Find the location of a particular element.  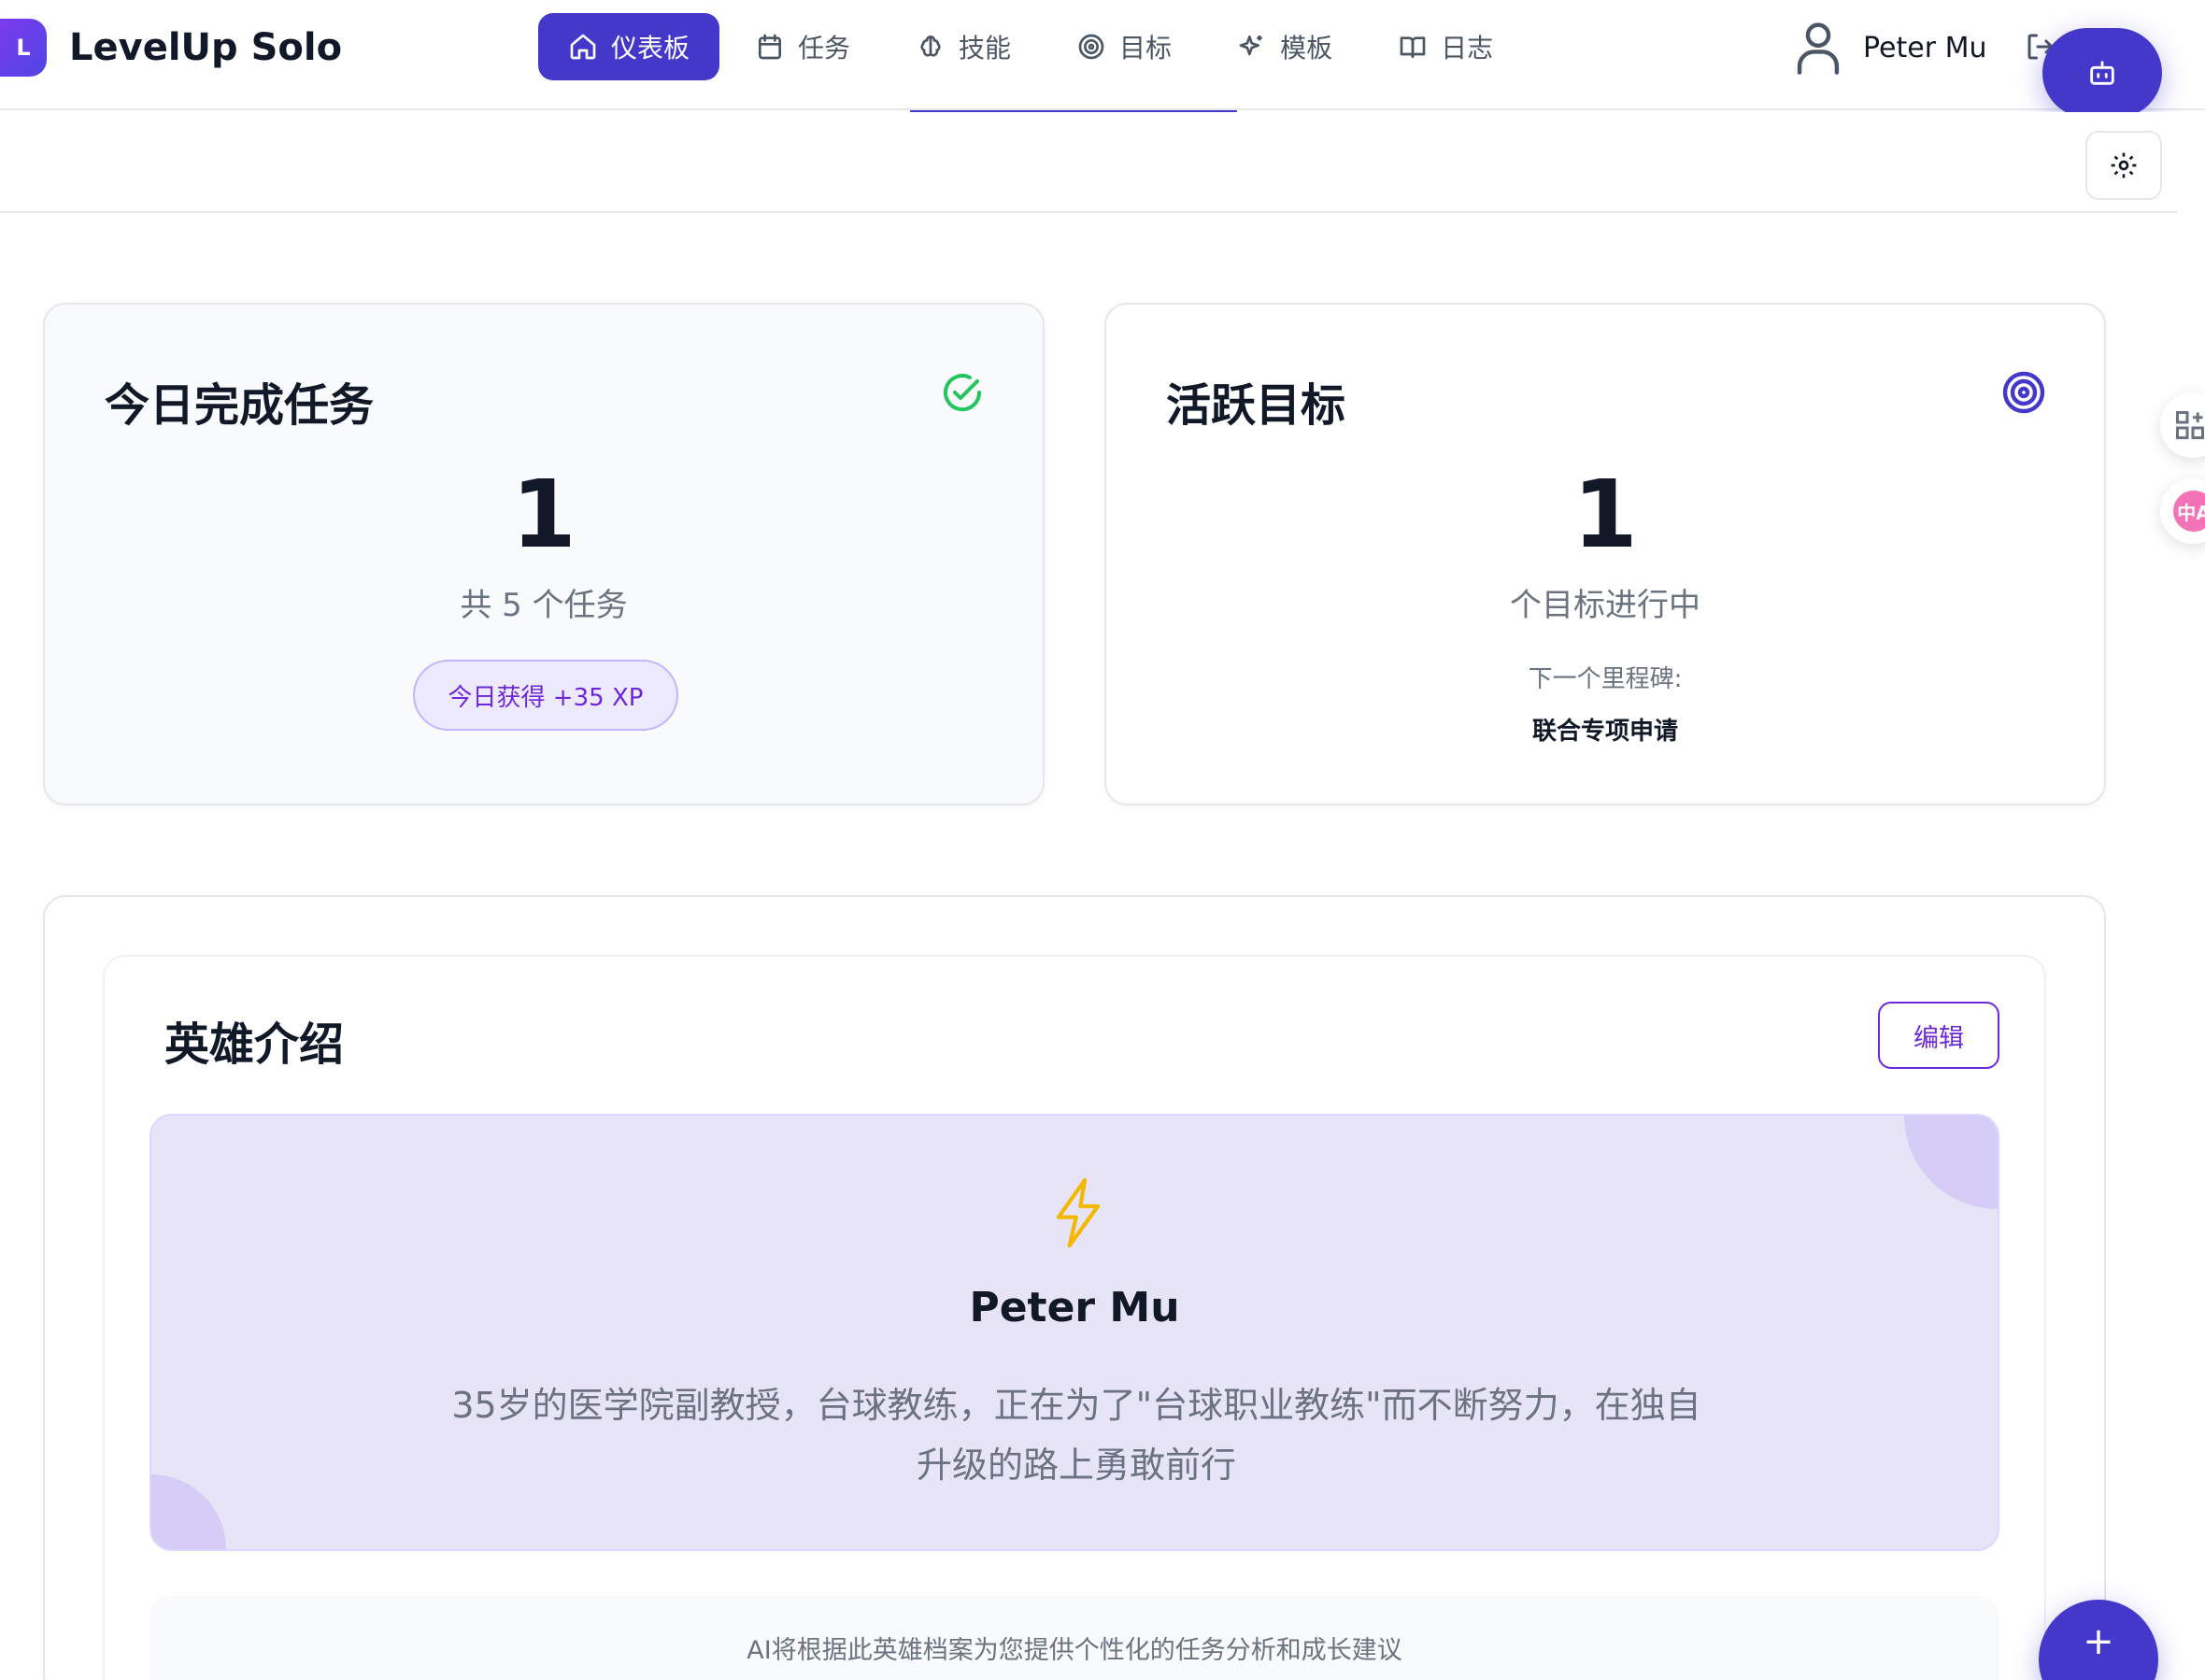

side-tool-translate: 中A is located at coordinates (2182, 511).